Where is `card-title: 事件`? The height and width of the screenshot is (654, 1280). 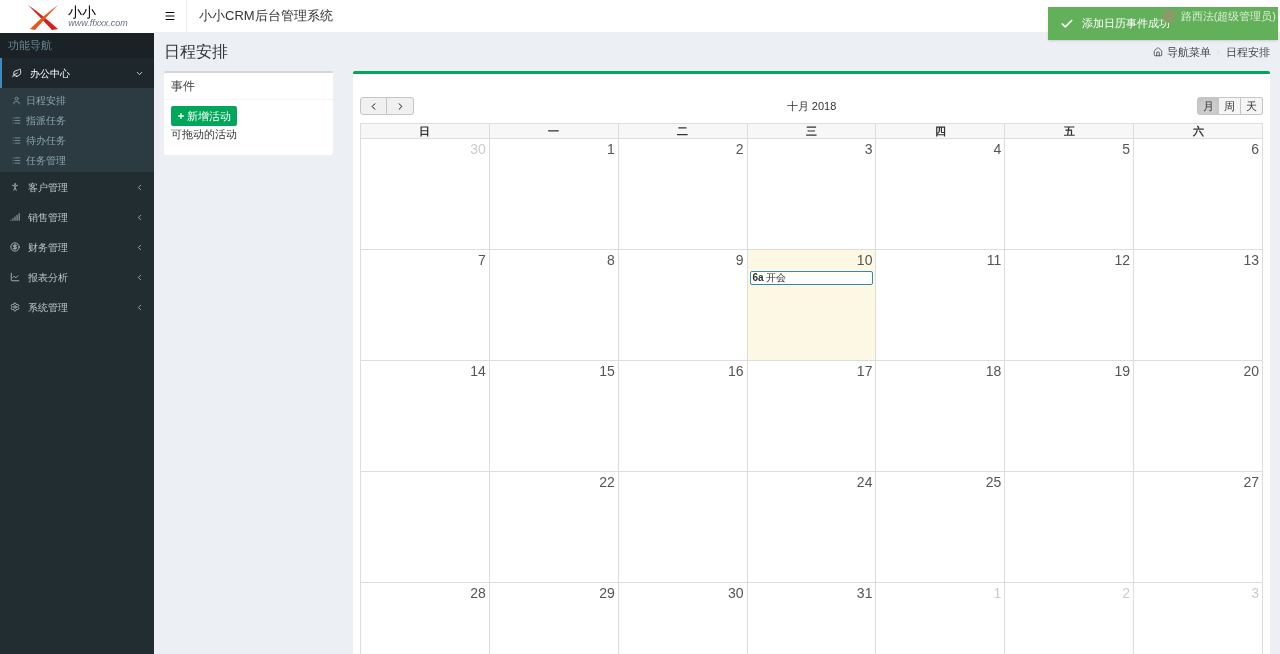
card-title: 事件 is located at coordinates (248, 86).